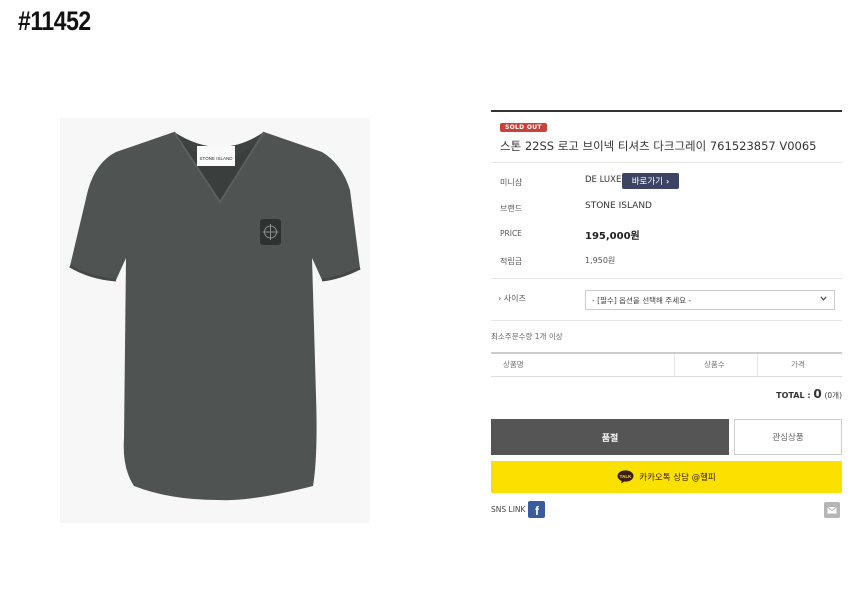  Describe the element at coordinates (603, 180) in the screenshot. I see `minishop-value: DE LUXE` at that location.